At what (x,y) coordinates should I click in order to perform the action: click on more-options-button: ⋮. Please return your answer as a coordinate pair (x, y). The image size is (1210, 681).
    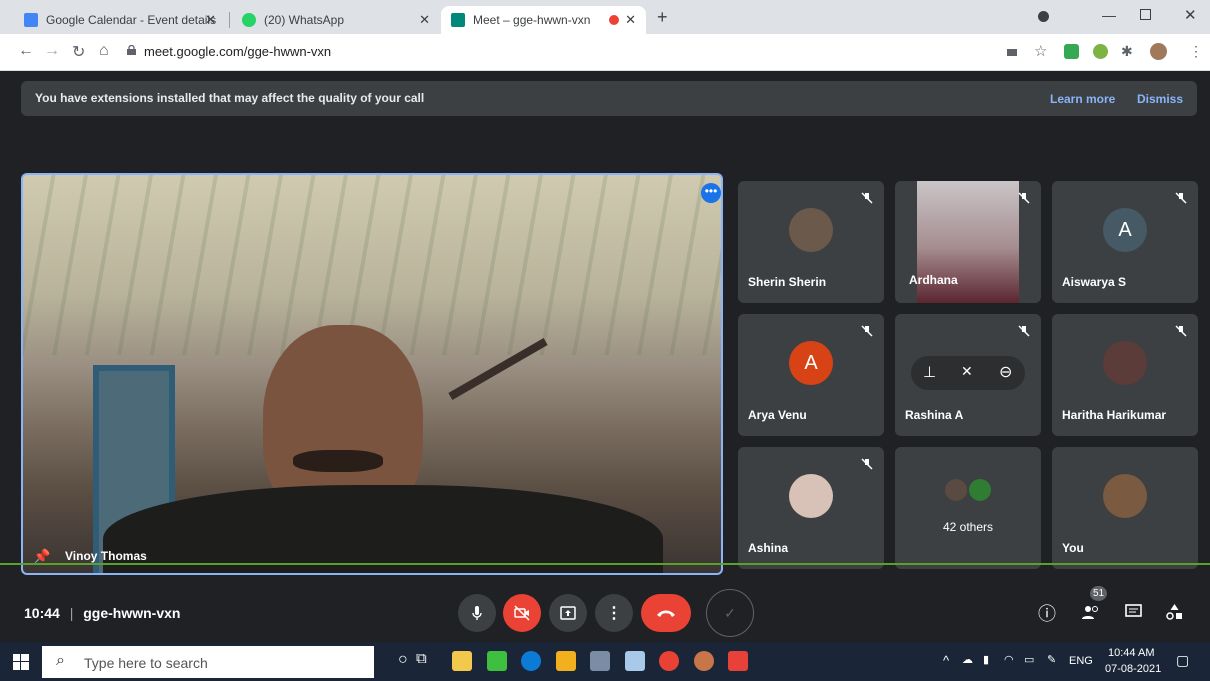
    Looking at the image, I should click on (614, 613).